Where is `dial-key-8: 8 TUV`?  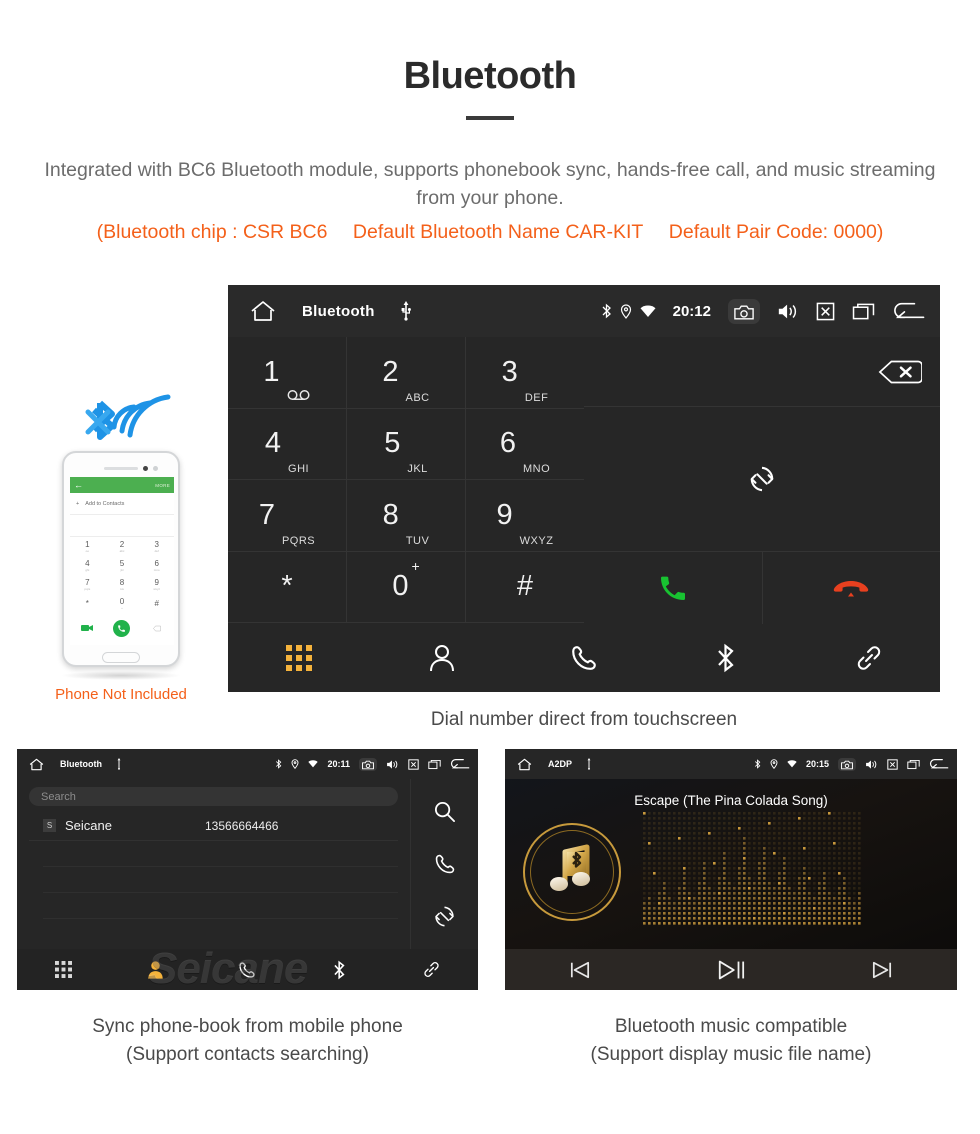
dial-key-8: 8 TUV is located at coordinates (406, 515).